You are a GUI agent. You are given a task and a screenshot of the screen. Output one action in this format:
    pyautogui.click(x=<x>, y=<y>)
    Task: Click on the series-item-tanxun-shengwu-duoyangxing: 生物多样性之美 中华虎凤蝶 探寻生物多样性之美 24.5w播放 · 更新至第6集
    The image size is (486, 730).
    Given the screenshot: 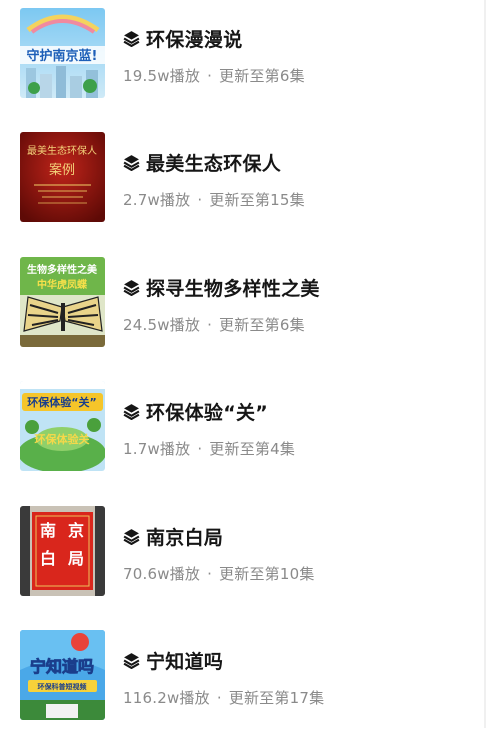 What is the action you would take?
    pyautogui.click(x=243, y=307)
    